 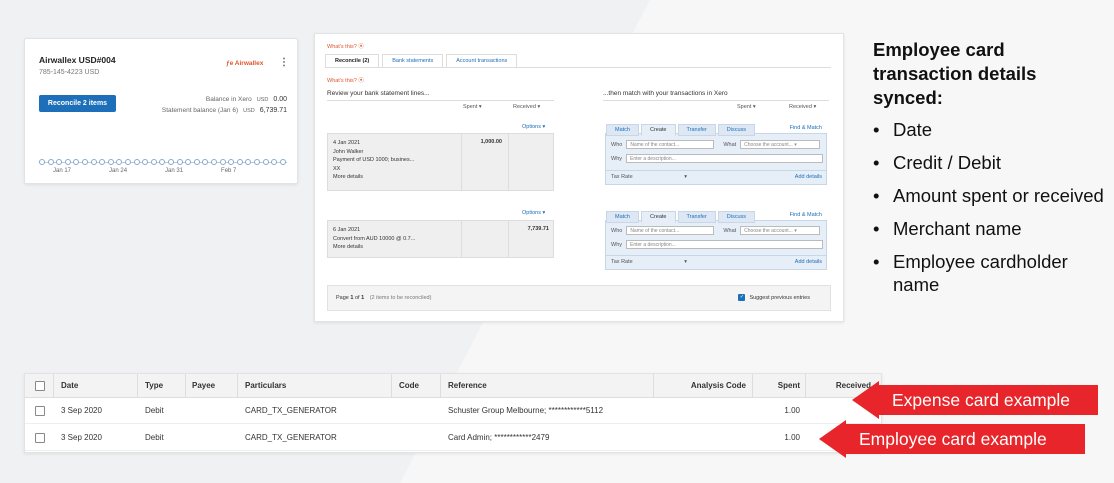 What do you see at coordinates (352, 60) in the screenshot?
I see `tab-reconcile: Reconcile (2)` at bounding box center [352, 60].